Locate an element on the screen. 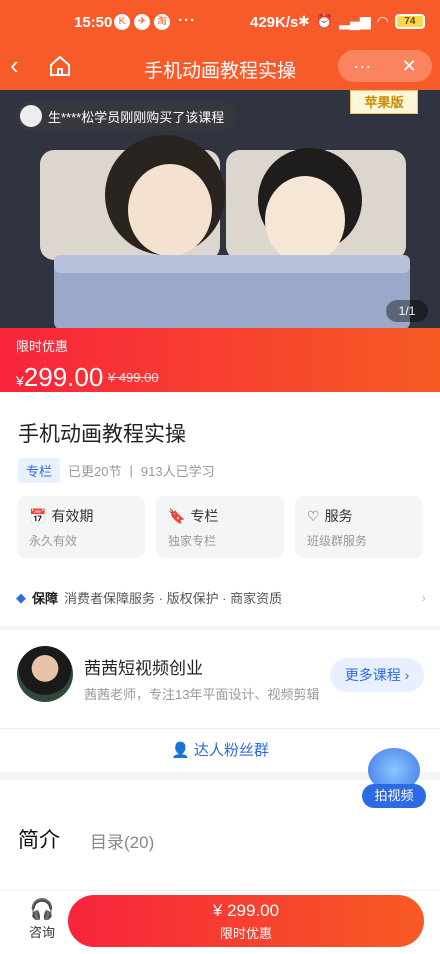  teacher-desc: 茜茜老师，专注13年平面设计、视频剪辑 is located at coordinates (202, 694).